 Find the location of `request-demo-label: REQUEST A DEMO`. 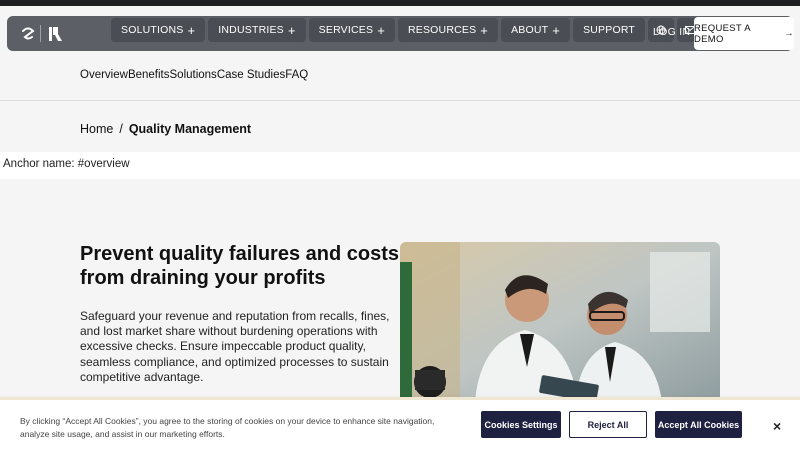

request-demo-label: REQUEST A DEMO is located at coordinates (722, 33).